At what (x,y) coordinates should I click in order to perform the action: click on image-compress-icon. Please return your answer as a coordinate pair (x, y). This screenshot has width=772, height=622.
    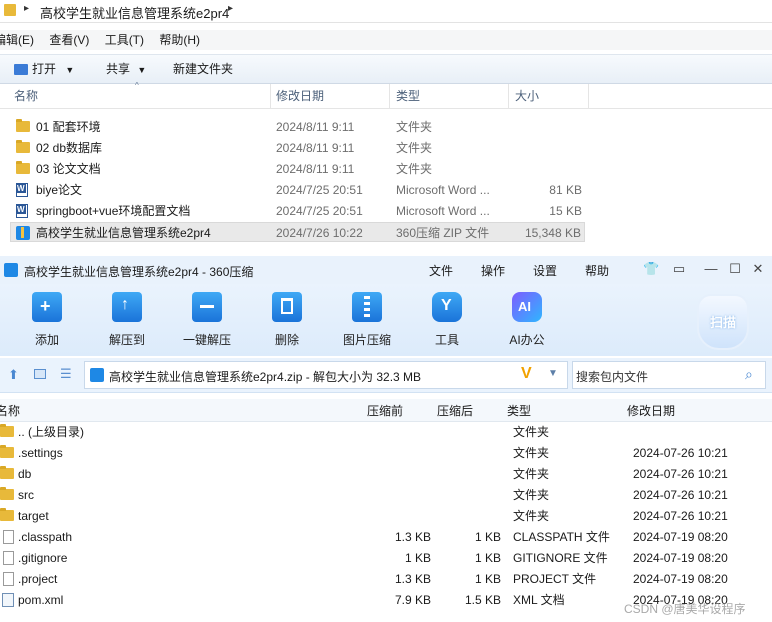
    Looking at the image, I should click on (367, 307).